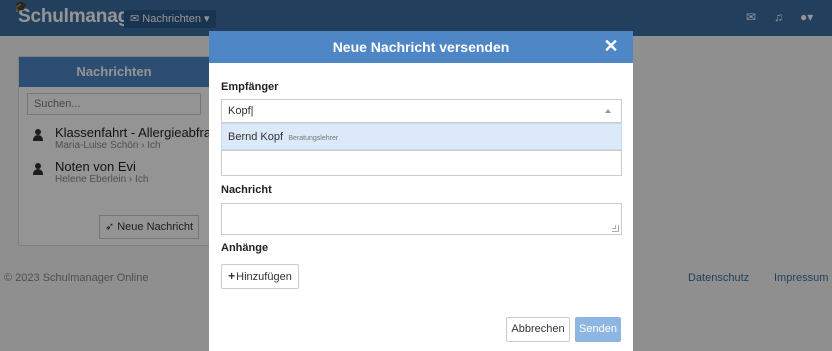 The image size is (832, 351). I want to click on dialog-header: Neue Nachricht versenden ✕, so click(421, 47).